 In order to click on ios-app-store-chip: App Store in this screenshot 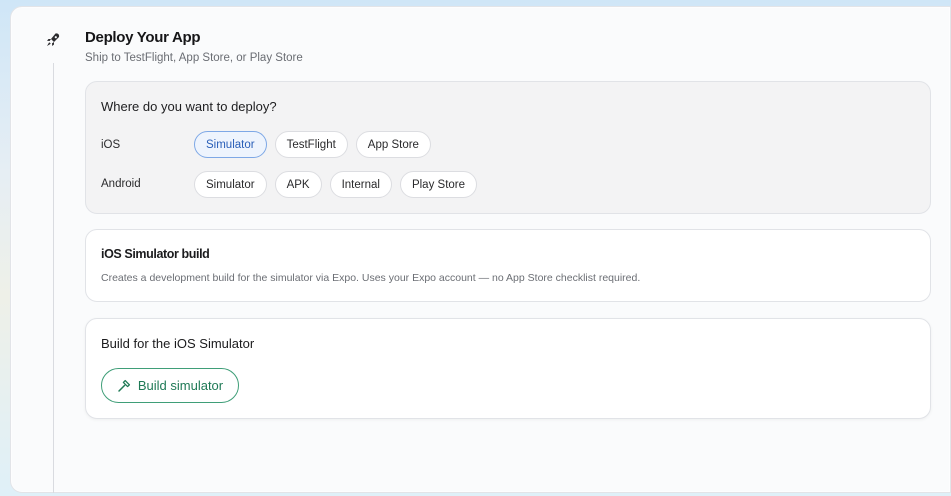, I will do `click(393, 144)`.